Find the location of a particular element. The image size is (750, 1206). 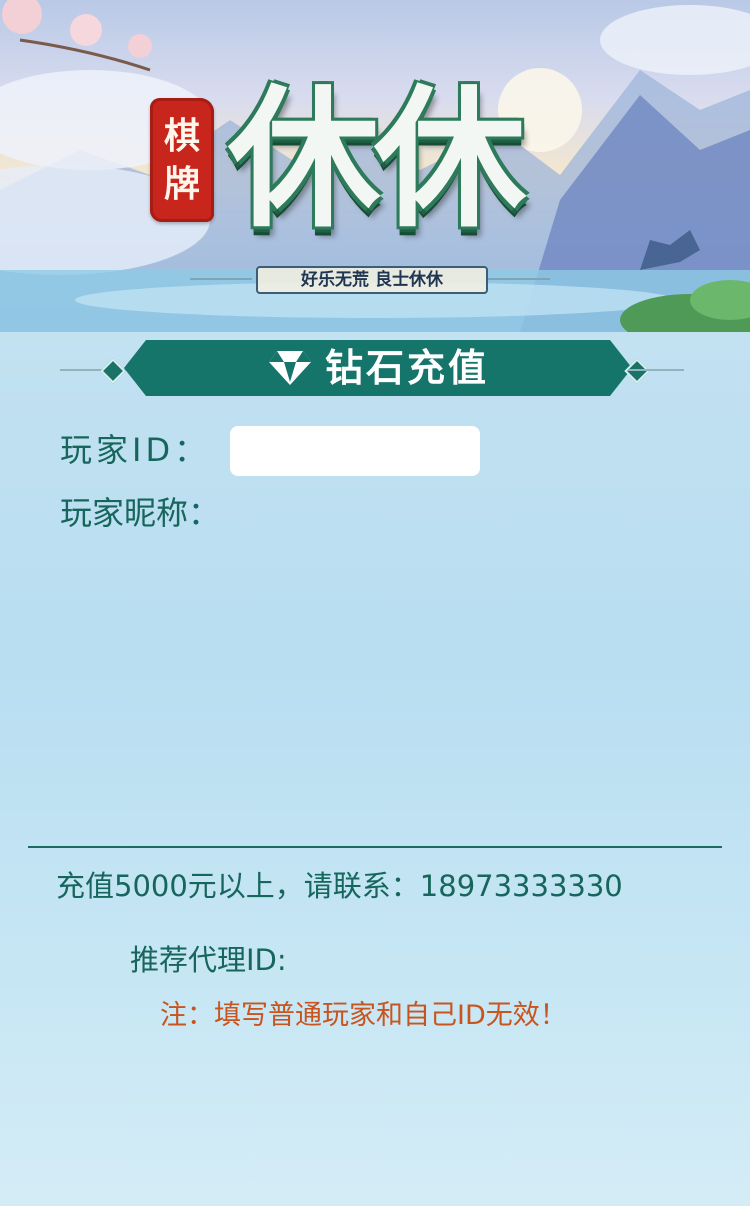

slogan-line-right is located at coordinates (519, 279).